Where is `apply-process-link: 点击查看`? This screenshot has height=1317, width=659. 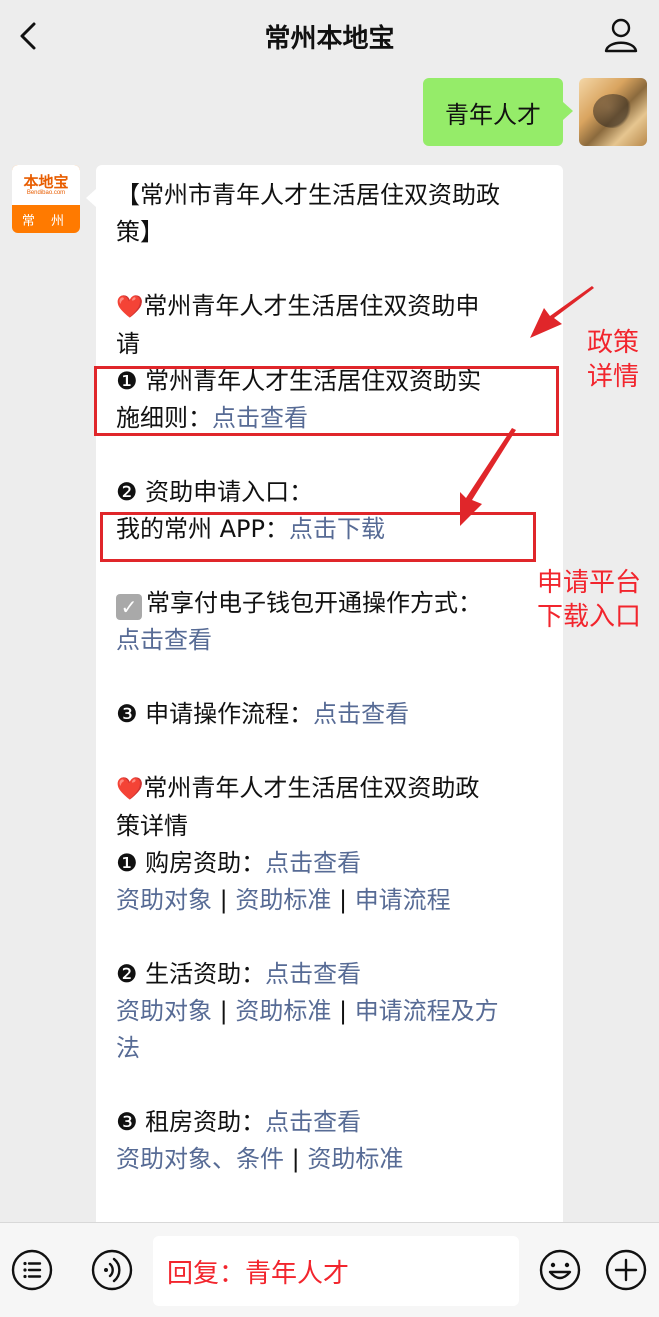 apply-process-link: 点击查看 is located at coordinates (361, 714).